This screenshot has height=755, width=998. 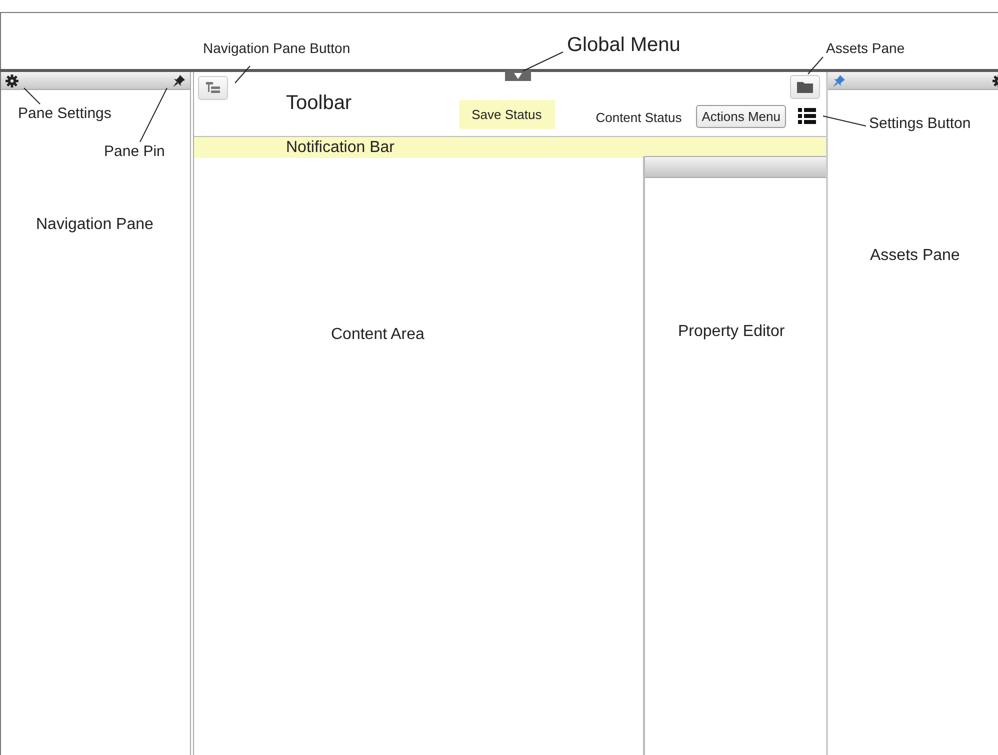 I want to click on content-status: Content Status, so click(x=639, y=117).